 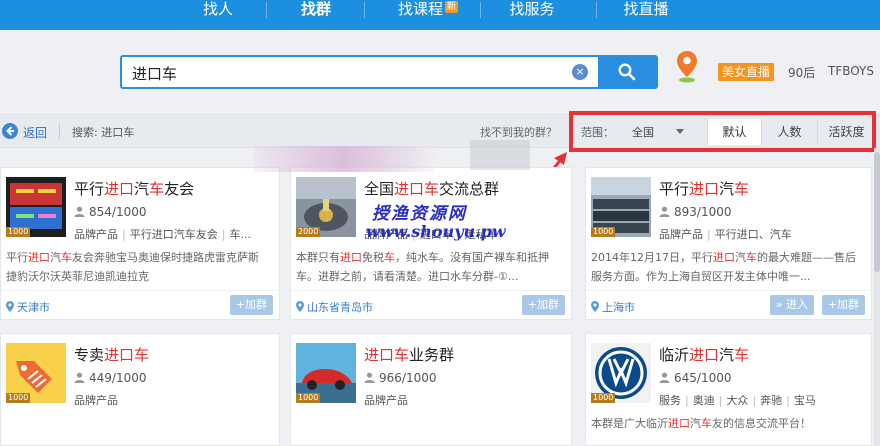 I want to click on member-count-value: 854/1000, so click(x=118, y=212).